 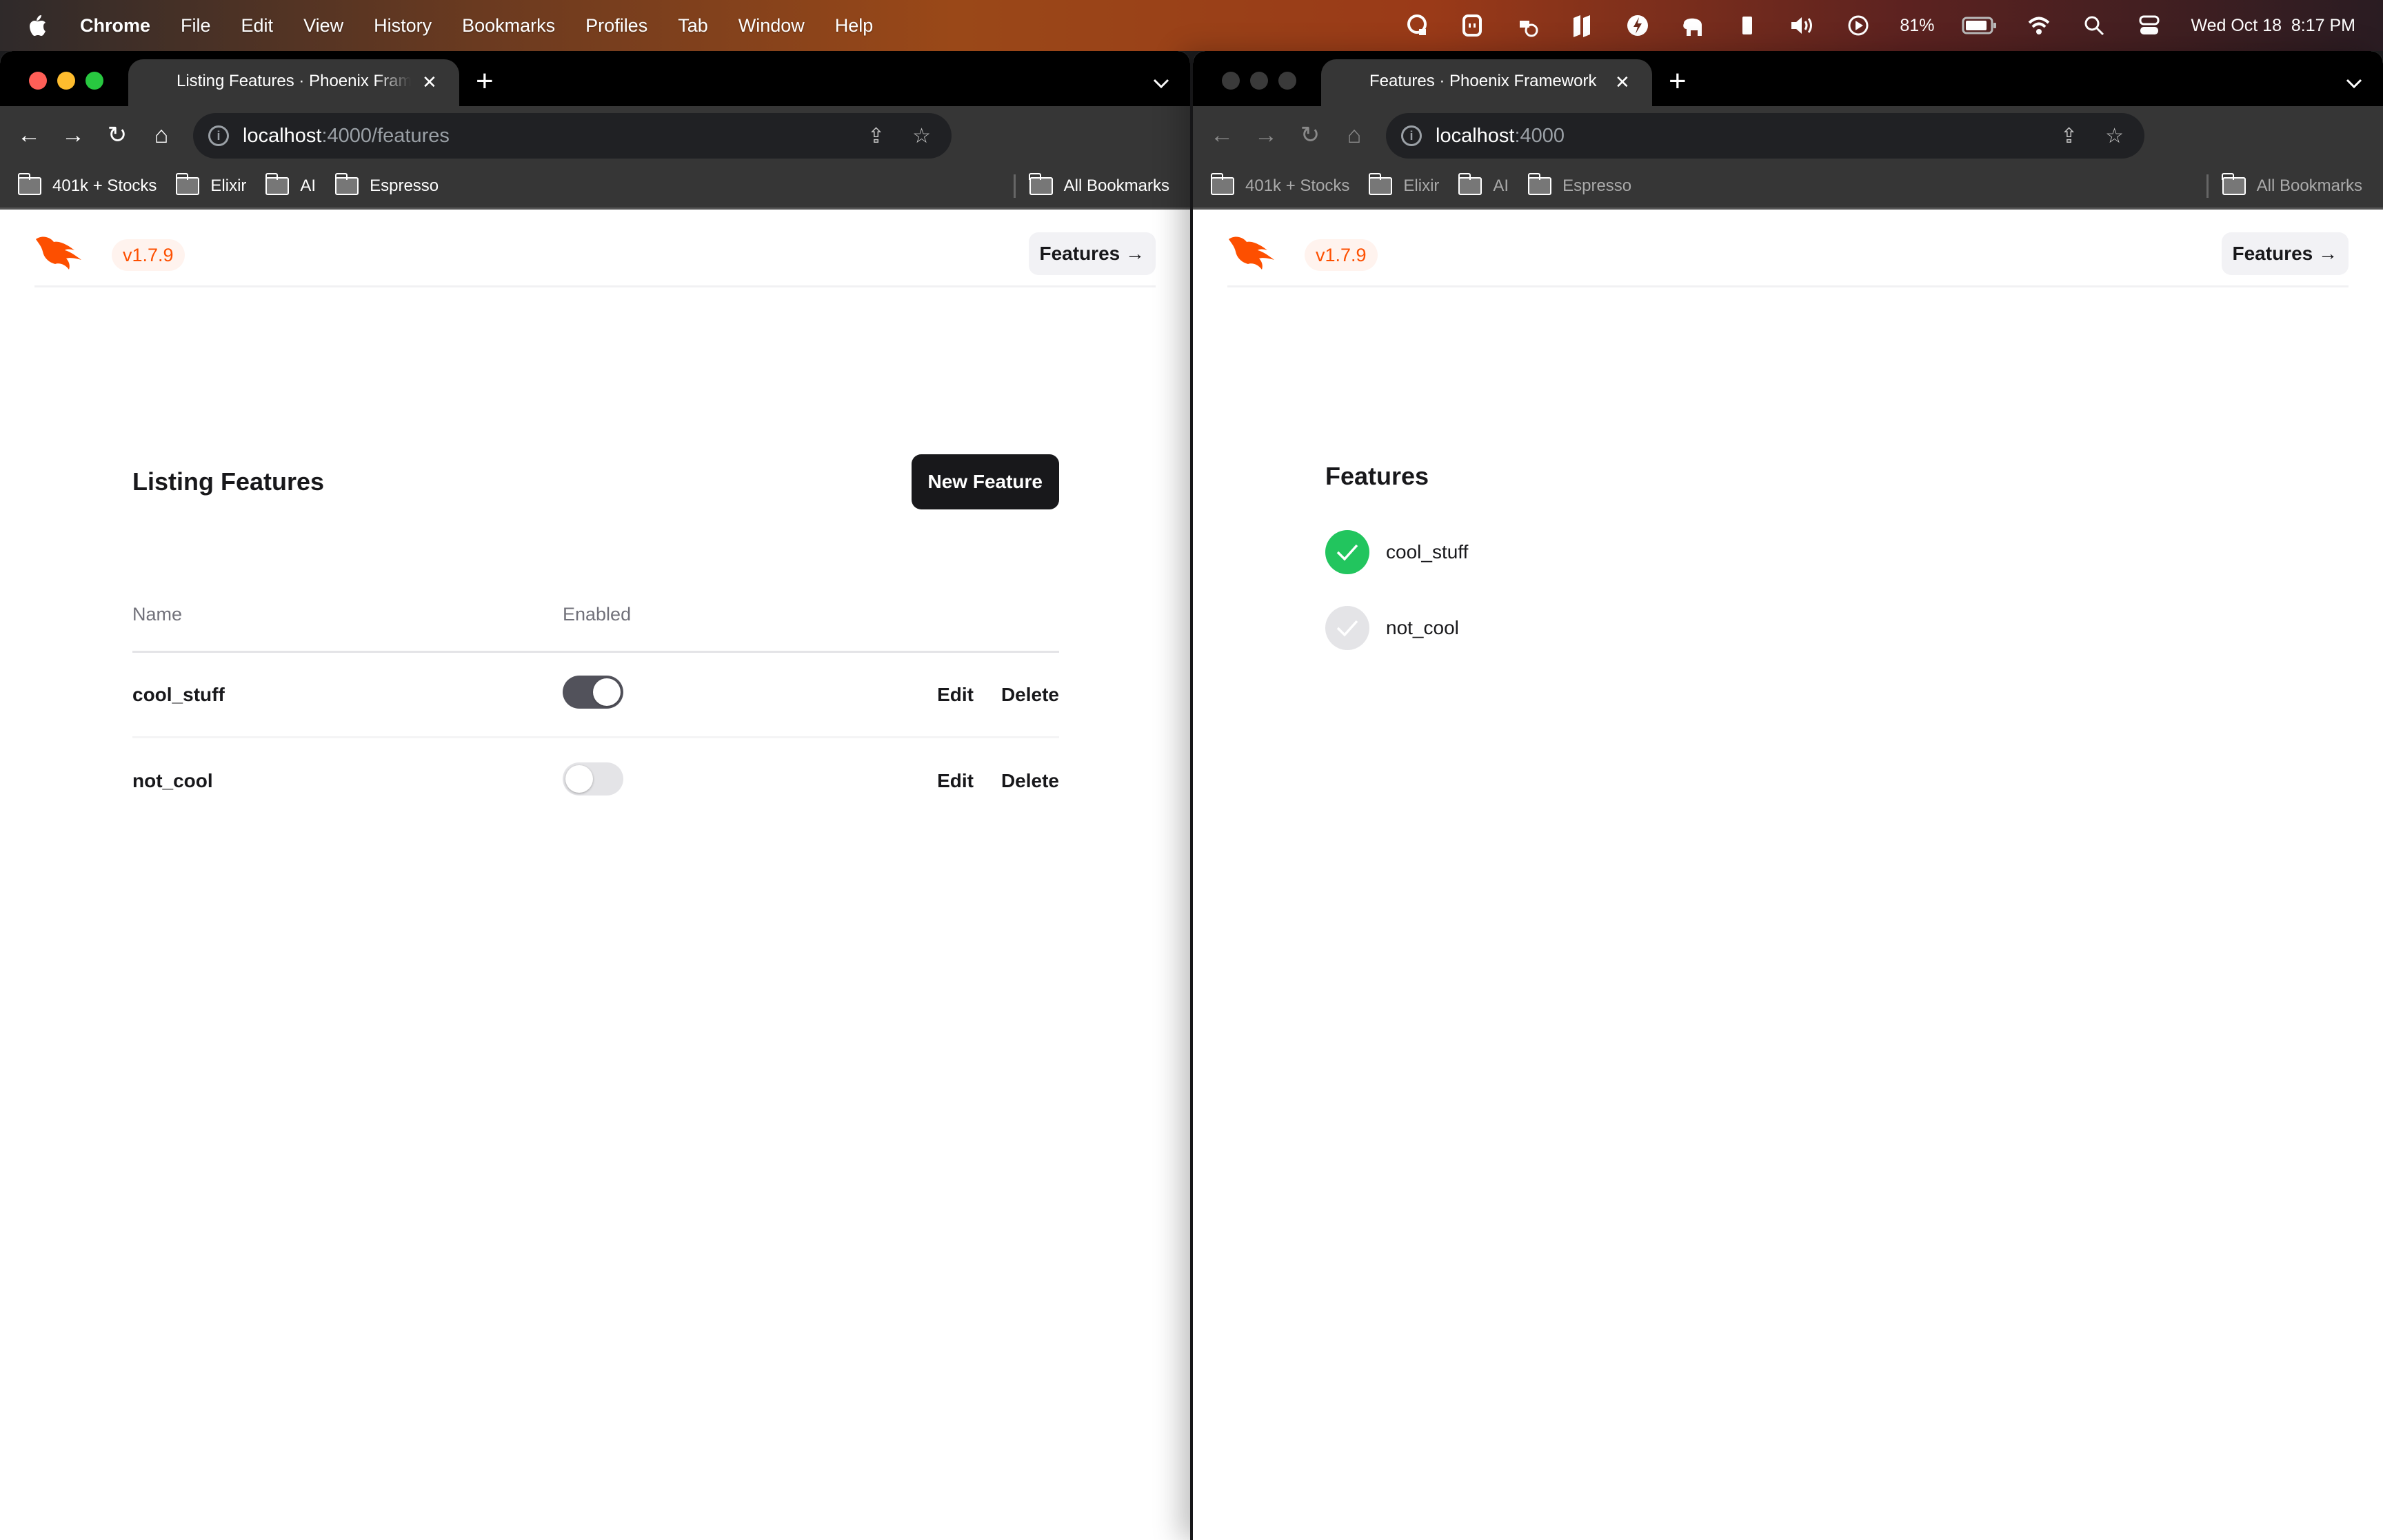 I want to click on url-text: localhost:4000/features, so click(x=346, y=136).